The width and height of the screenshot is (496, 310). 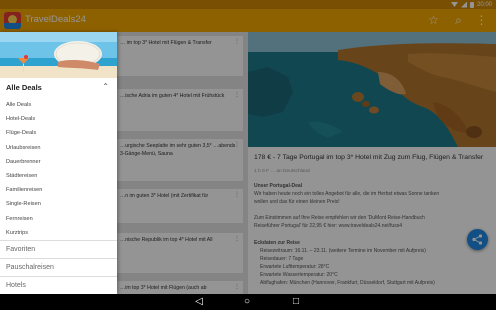 What do you see at coordinates (58, 219) in the screenshot?
I see `drawer-item-fernreisen: Fernreisen` at bounding box center [58, 219].